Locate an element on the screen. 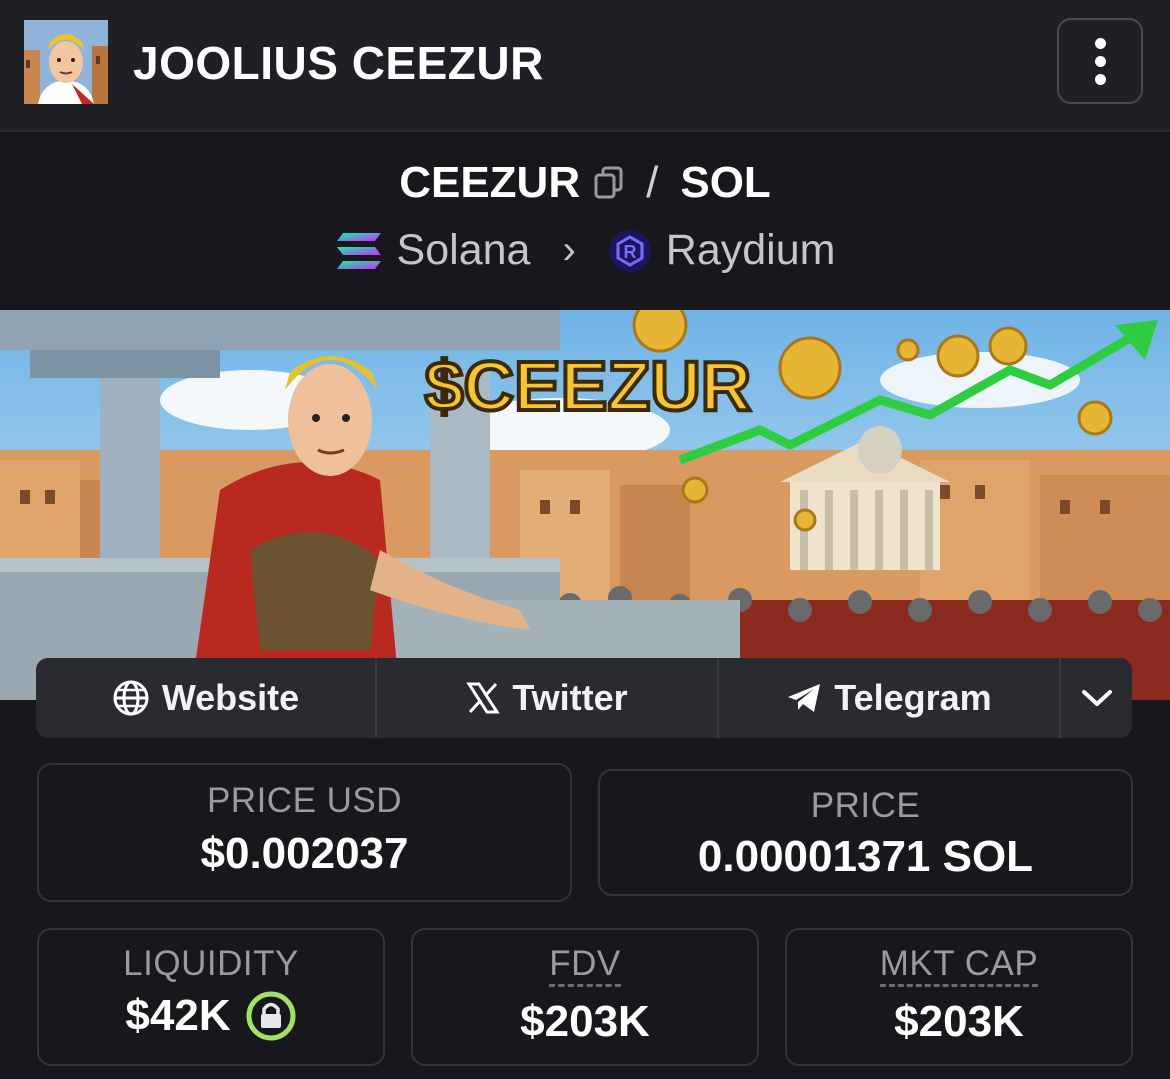 The image size is (1170, 1079). chevron-right-icon: › is located at coordinates (569, 250).